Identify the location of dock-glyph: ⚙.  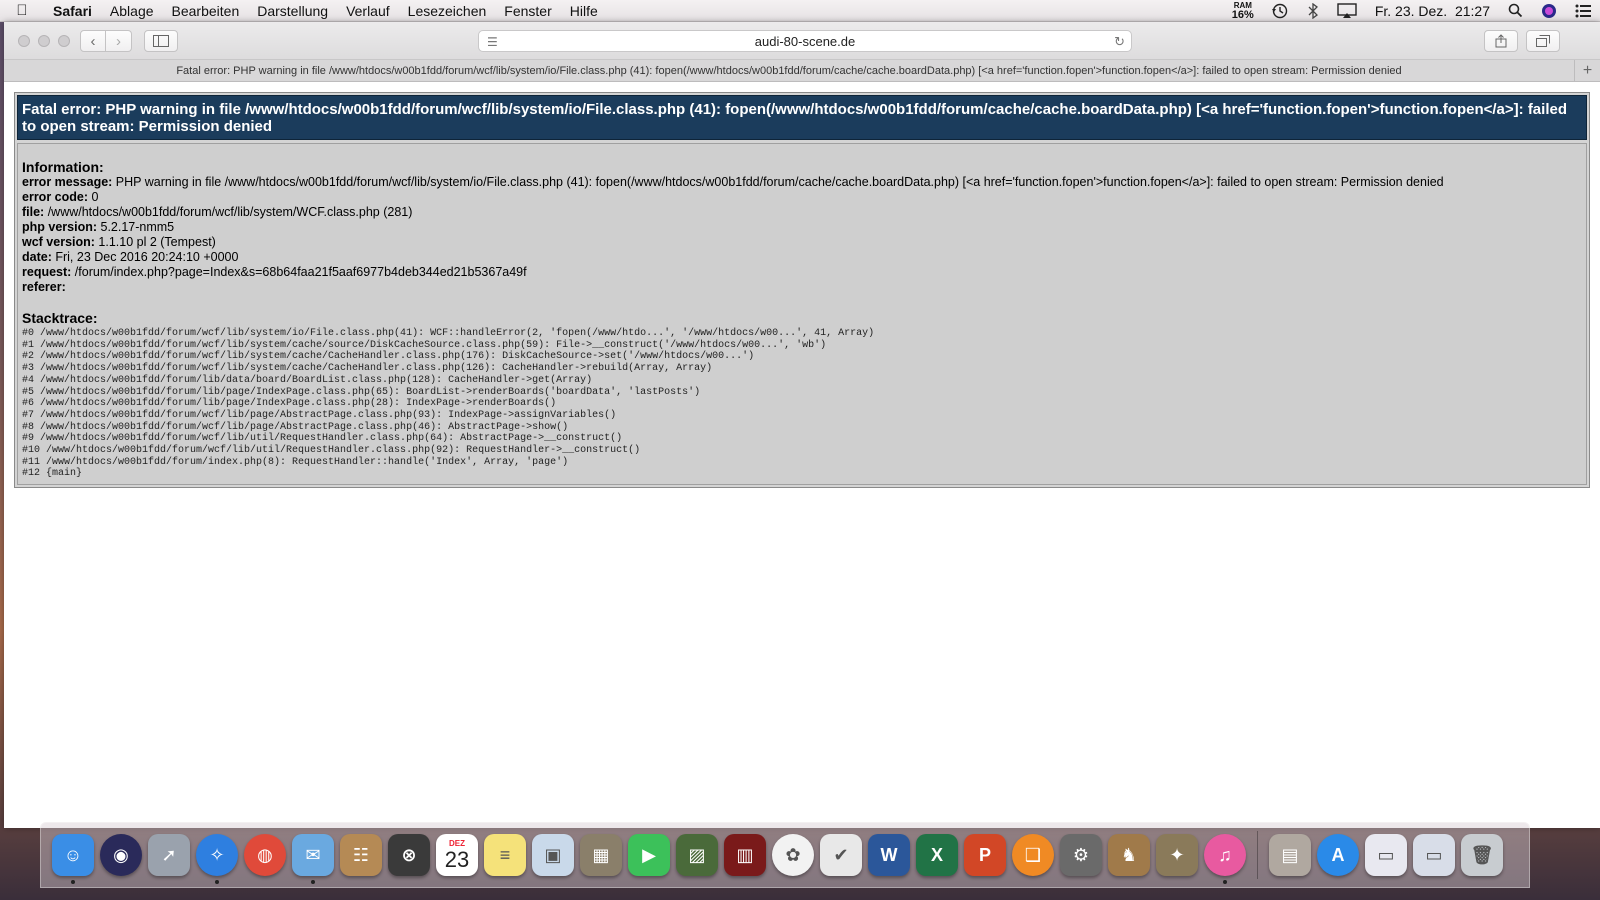
(1081, 854).